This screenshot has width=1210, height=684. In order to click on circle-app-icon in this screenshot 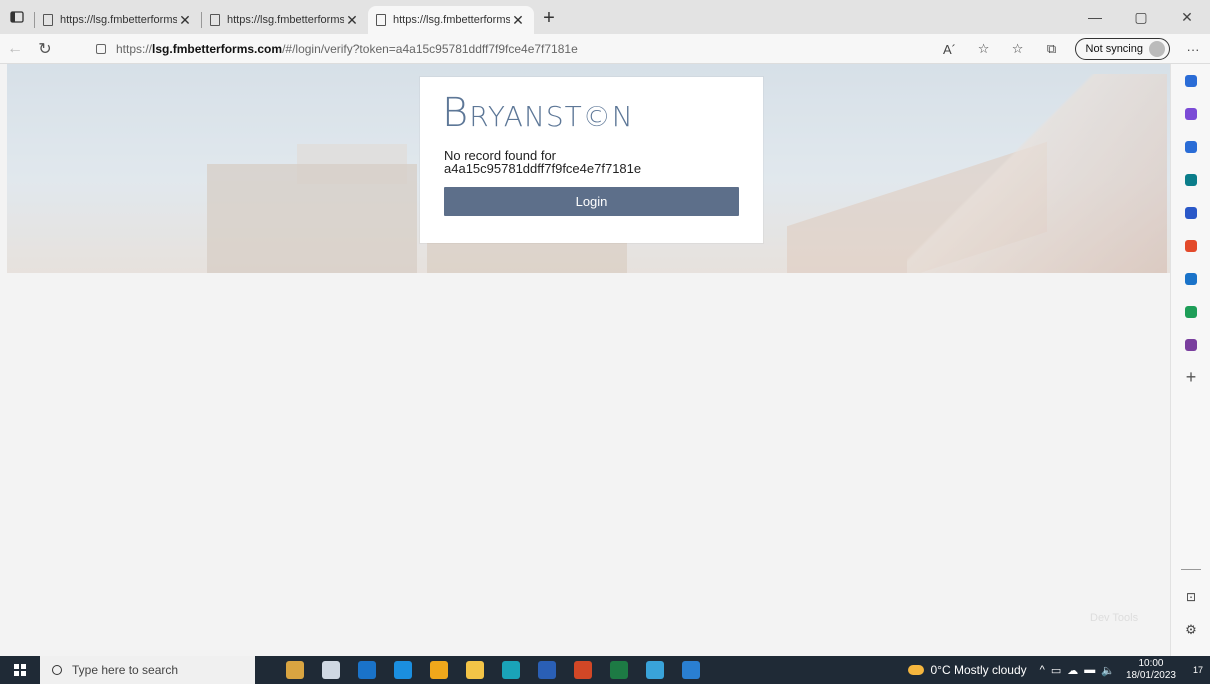, I will do `click(1190, 344)`.